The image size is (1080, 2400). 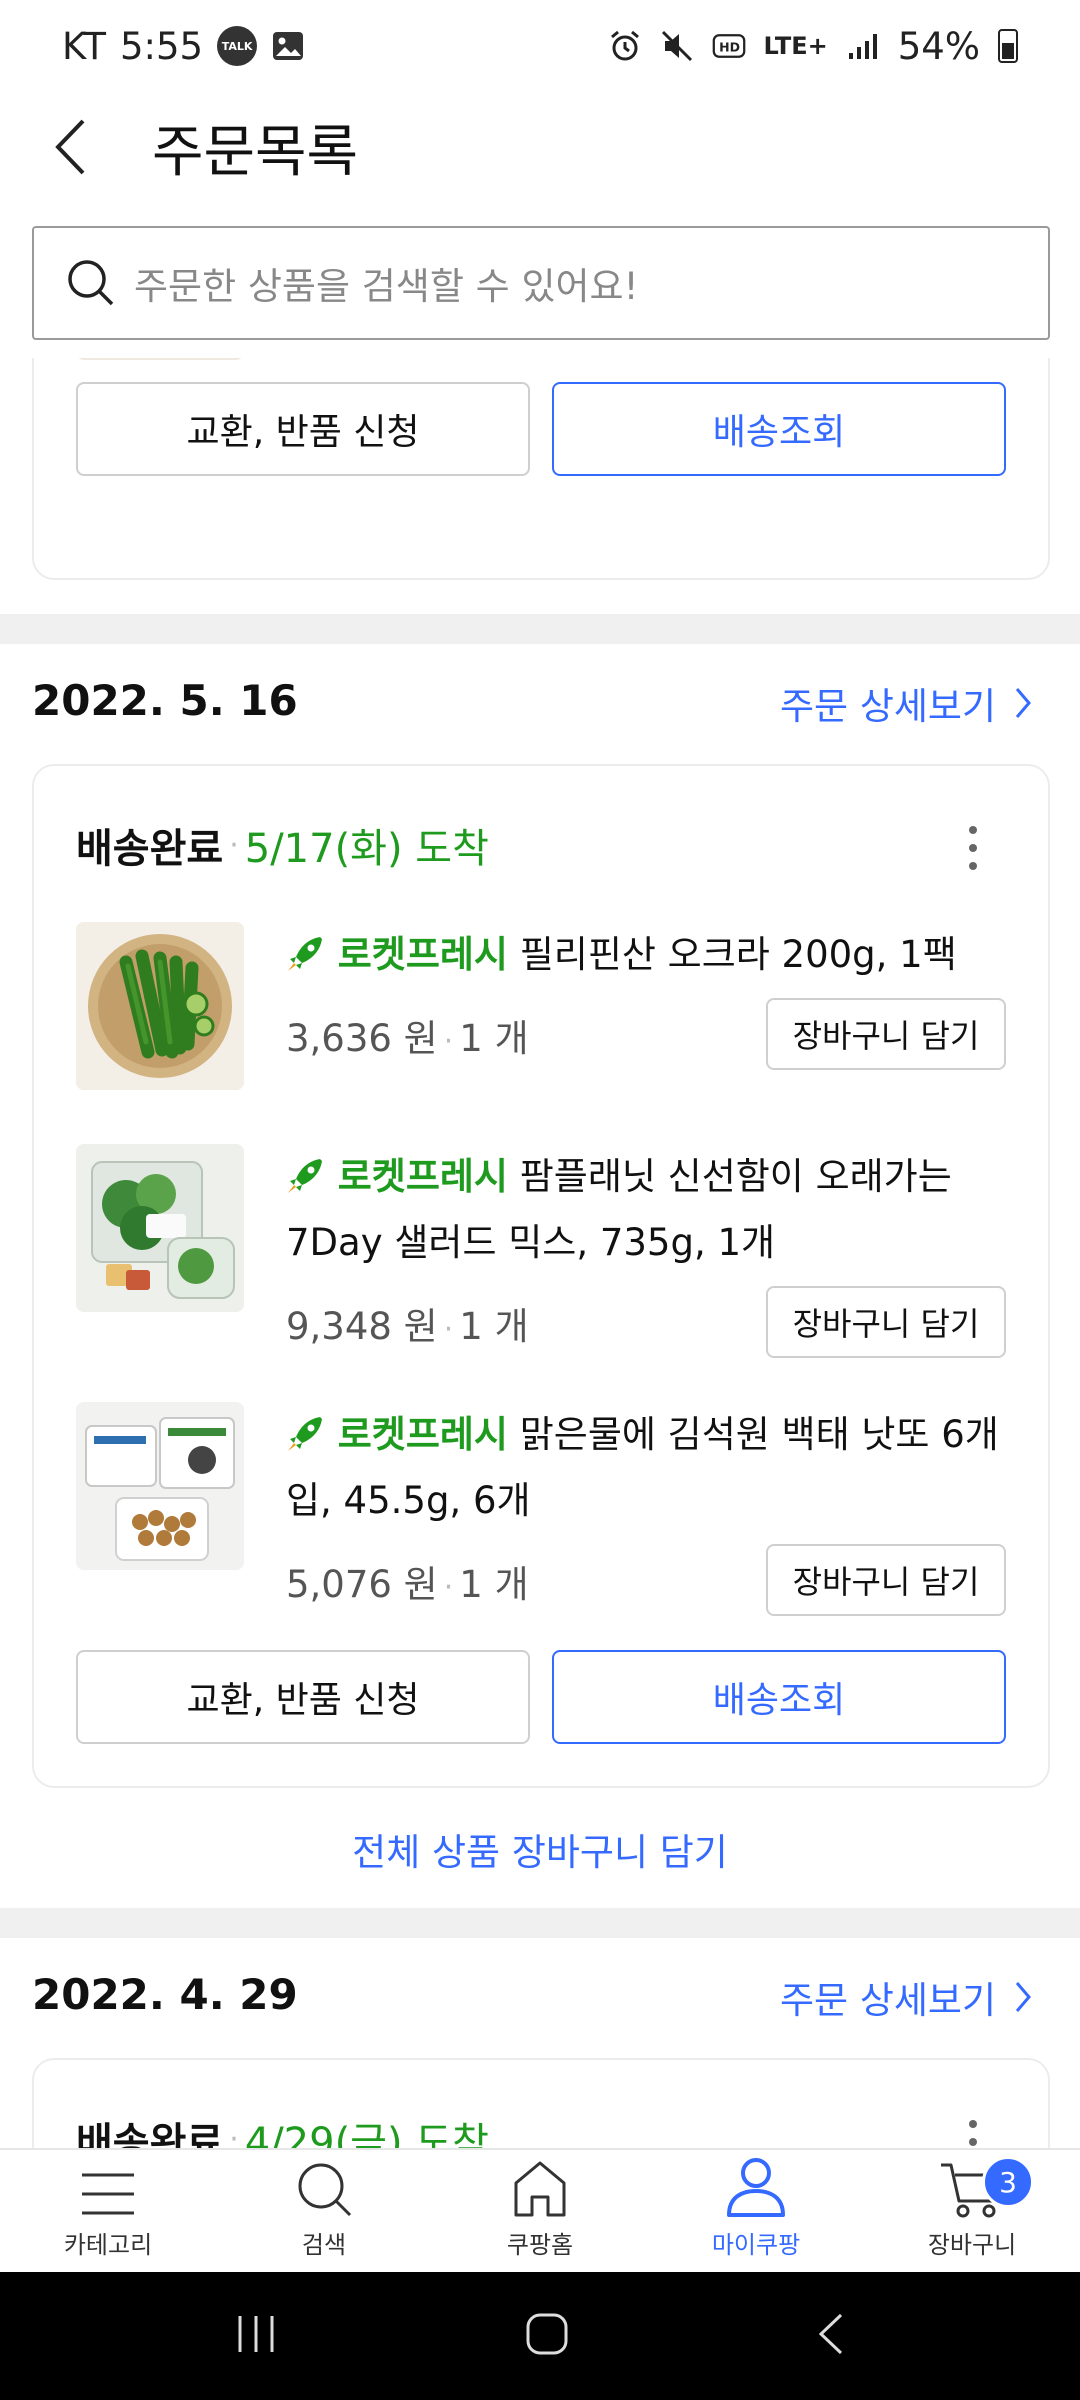 I want to click on price: 5,076 원, so click(x=362, y=1584).